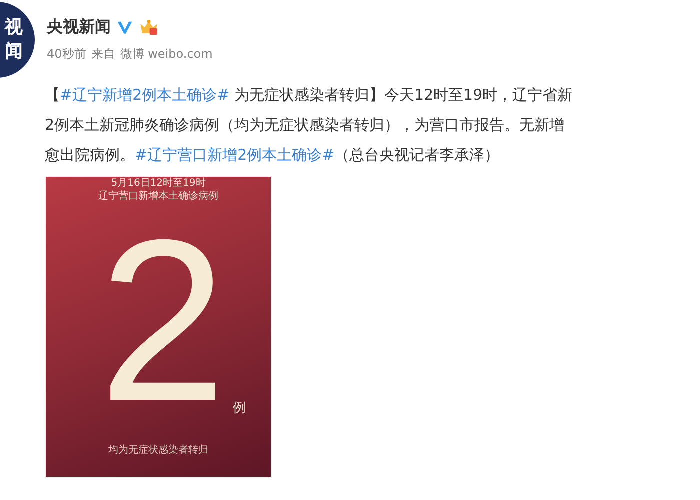 This screenshot has width=700, height=500. I want to click on post-text-line: 2例本土新冠肺炎确诊病例（均为无症状感染者转归），为营口市报告。无新增, so click(305, 125).